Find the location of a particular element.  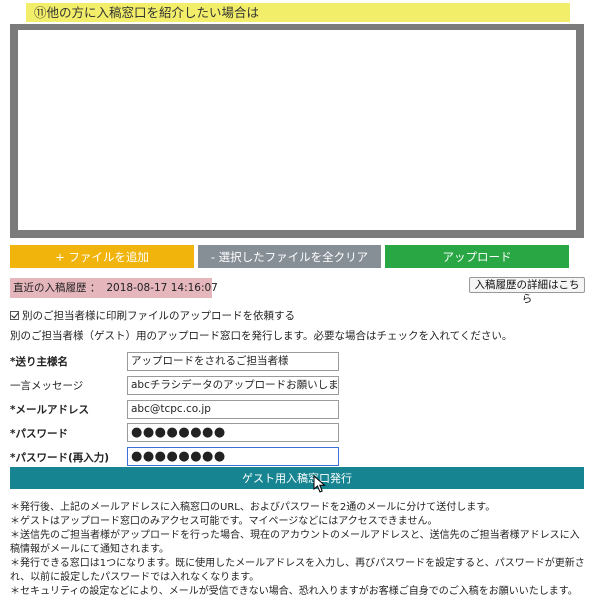

message-field: abcチラシデータのアップロードお願いします is located at coordinates (233, 385).